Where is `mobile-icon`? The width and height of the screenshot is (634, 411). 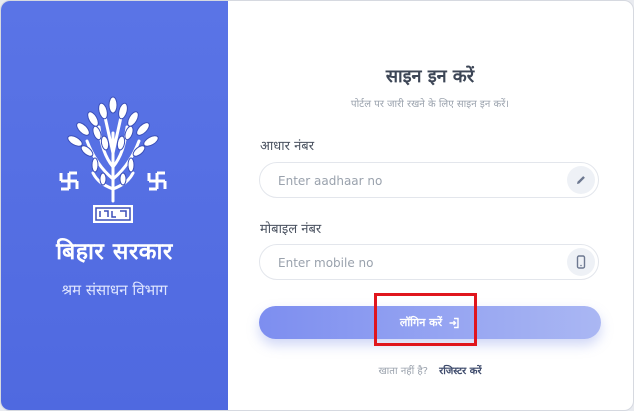 mobile-icon is located at coordinates (581, 262).